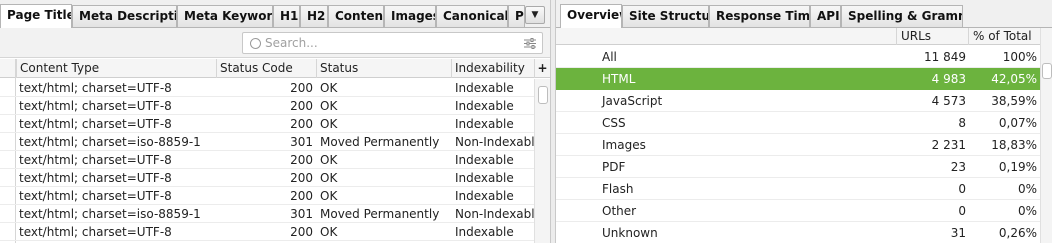 The height and width of the screenshot is (243, 1052). I want to click on filter-toolbar, so click(275, 43).